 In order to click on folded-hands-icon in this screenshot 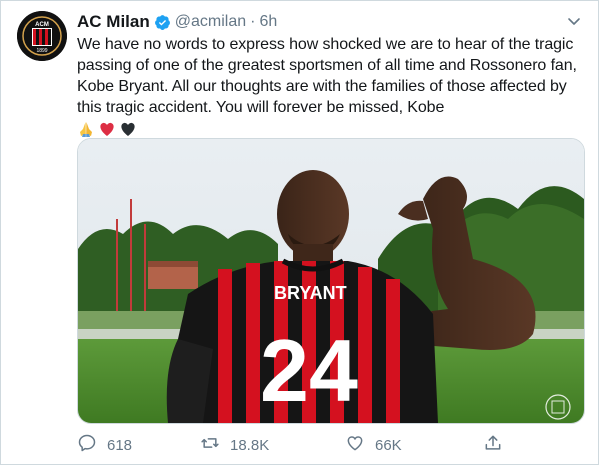, I will do `click(86, 129)`.